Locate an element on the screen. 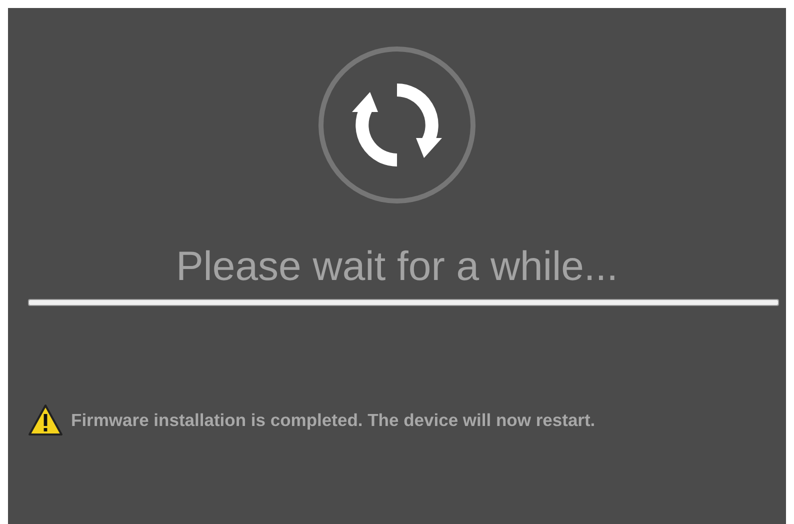 This screenshot has height=524, width=794. notice-text: Firmware installation is completed. The device will now restart. is located at coordinates (333, 420).